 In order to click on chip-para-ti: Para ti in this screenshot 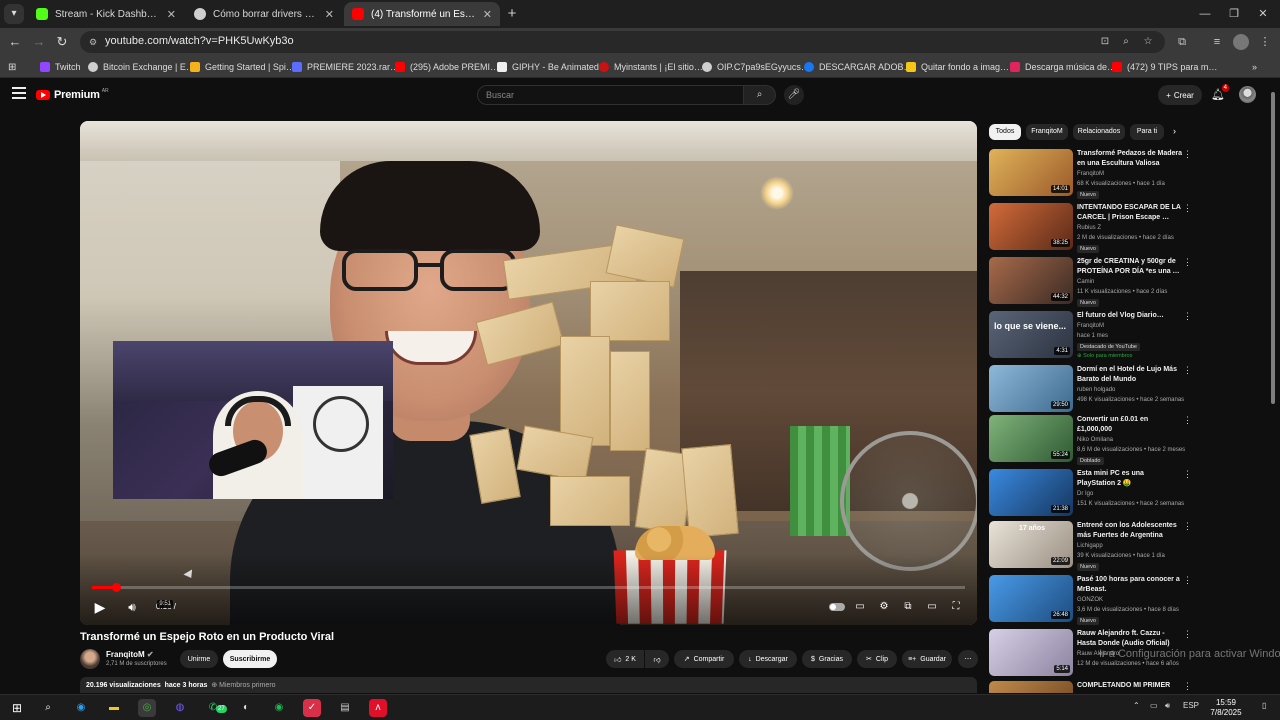, I will do `click(1147, 132)`.